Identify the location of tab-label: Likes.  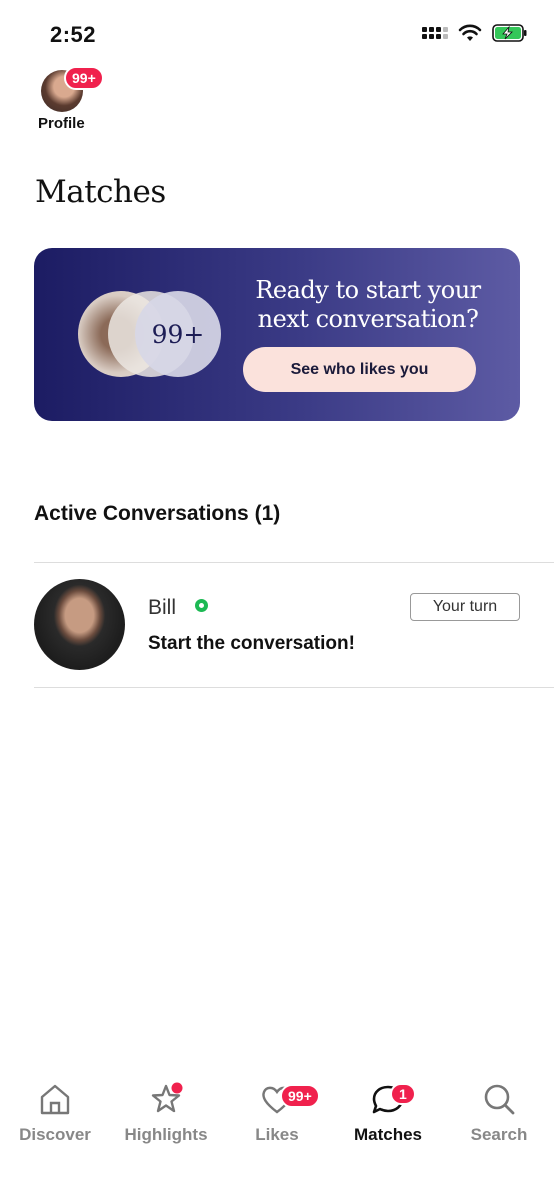
(277, 1134).